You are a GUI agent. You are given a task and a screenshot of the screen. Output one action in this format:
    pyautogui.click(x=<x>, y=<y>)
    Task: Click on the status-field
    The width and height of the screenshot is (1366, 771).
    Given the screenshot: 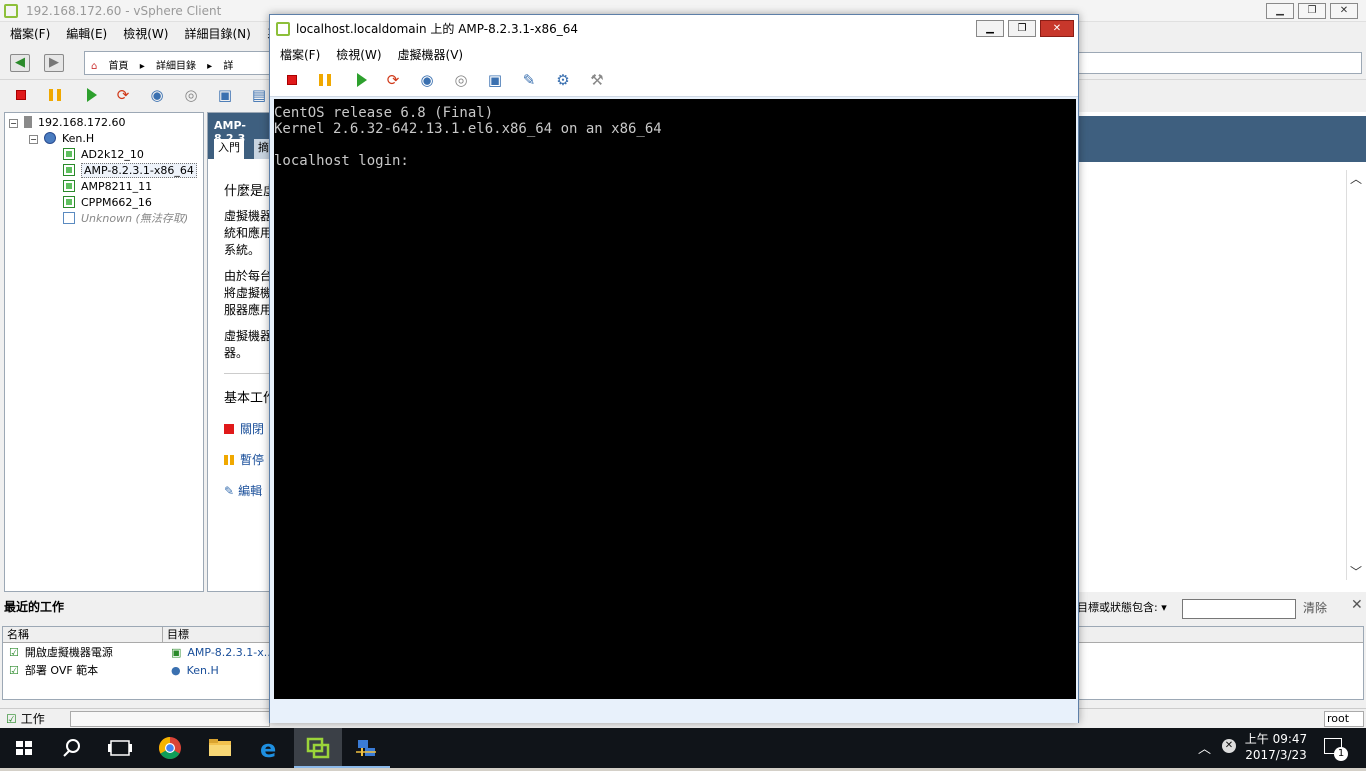 What is the action you would take?
    pyautogui.click(x=170, y=719)
    